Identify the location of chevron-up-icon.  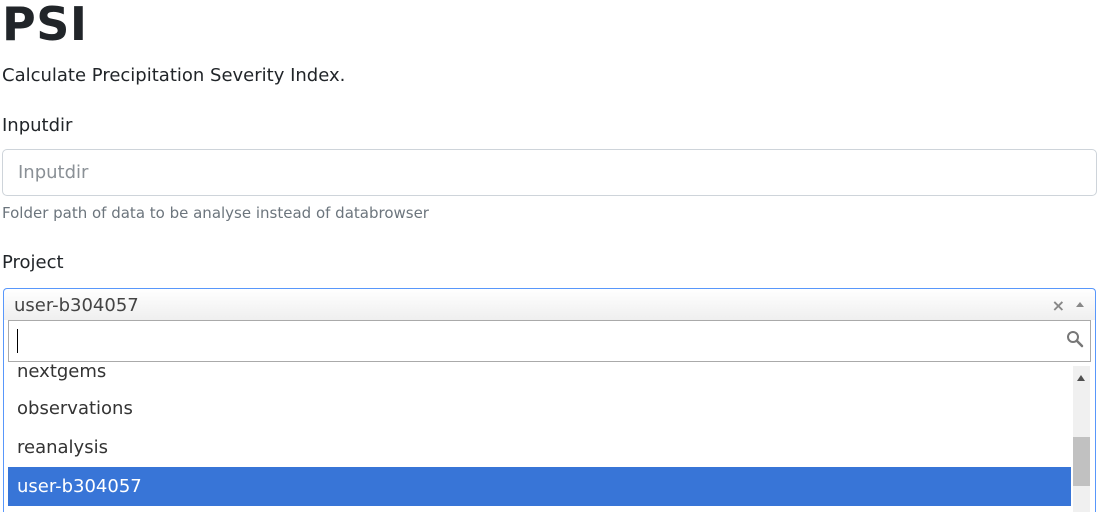
(1080, 304).